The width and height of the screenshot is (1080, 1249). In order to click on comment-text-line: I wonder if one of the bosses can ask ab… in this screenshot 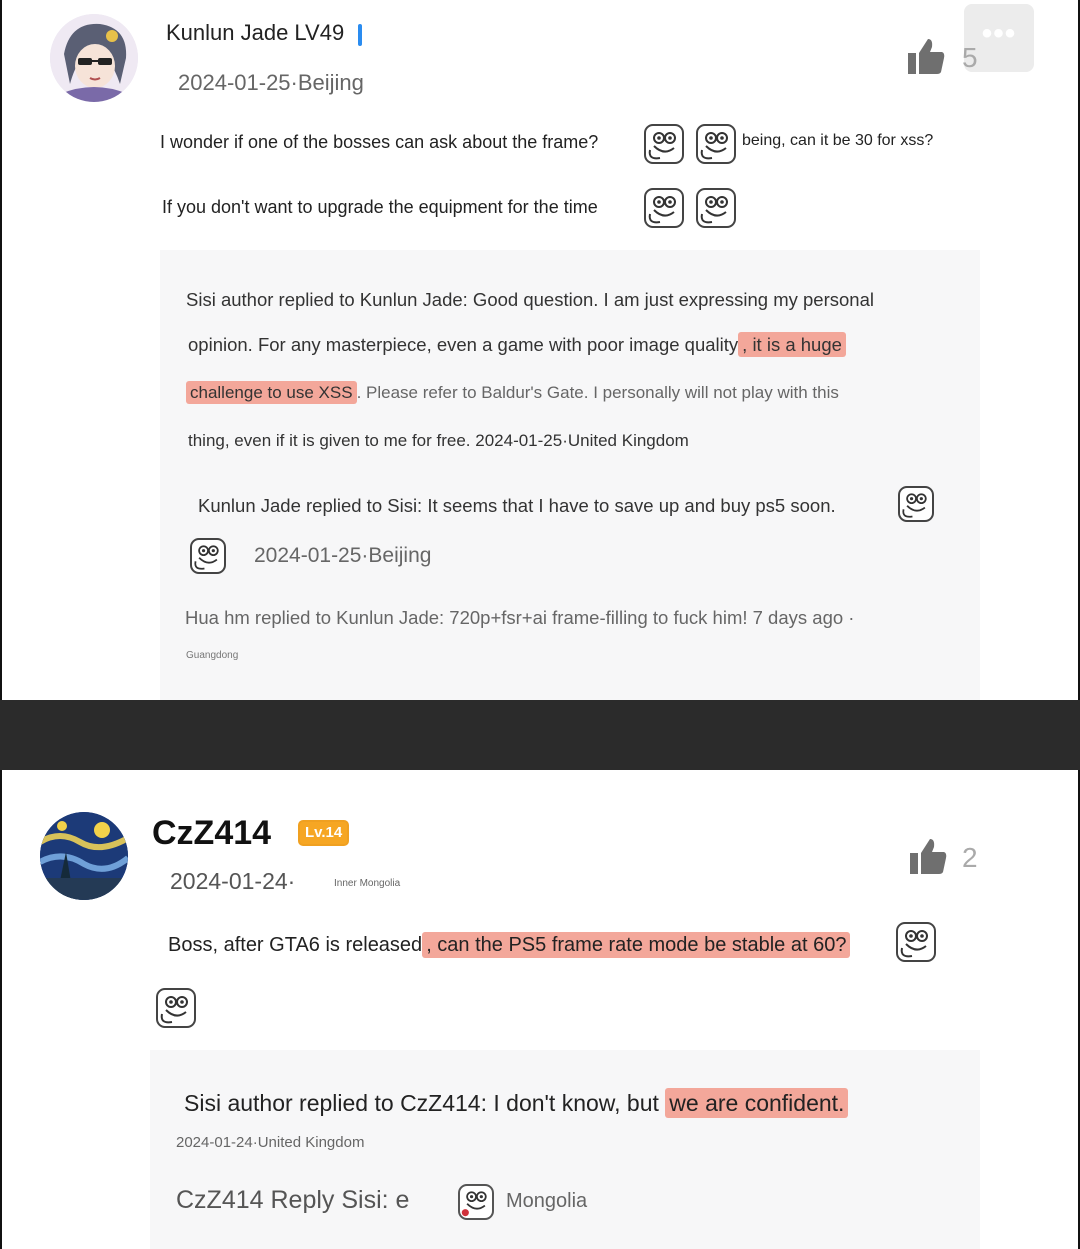, I will do `click(379, 142)`.